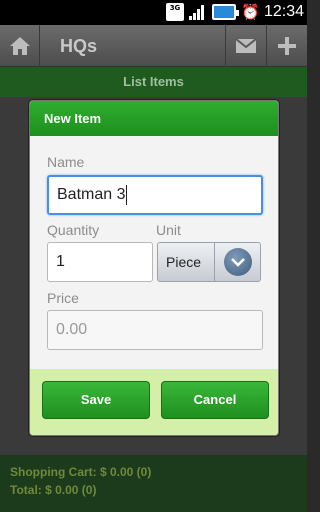 The height and width of the screenshot is (512, 320). Describe the element at coordinates (225, 12) in the screenshot. I see `battery-icon` at that location.